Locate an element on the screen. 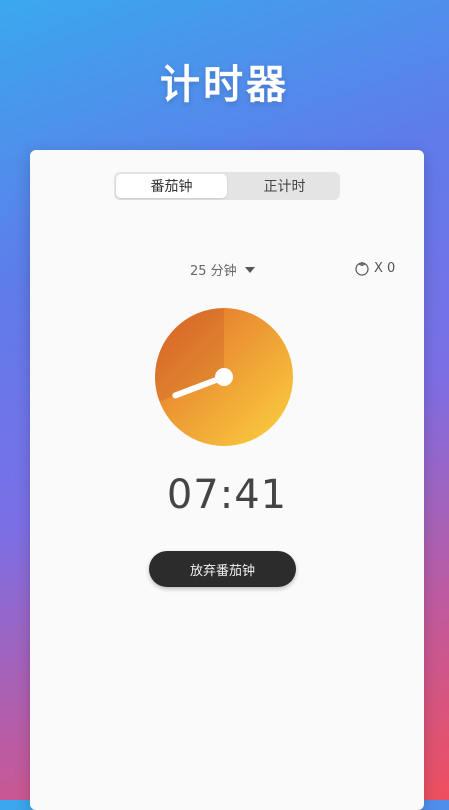  tomato-counter: X 0 is located at coordinates (374, 268).